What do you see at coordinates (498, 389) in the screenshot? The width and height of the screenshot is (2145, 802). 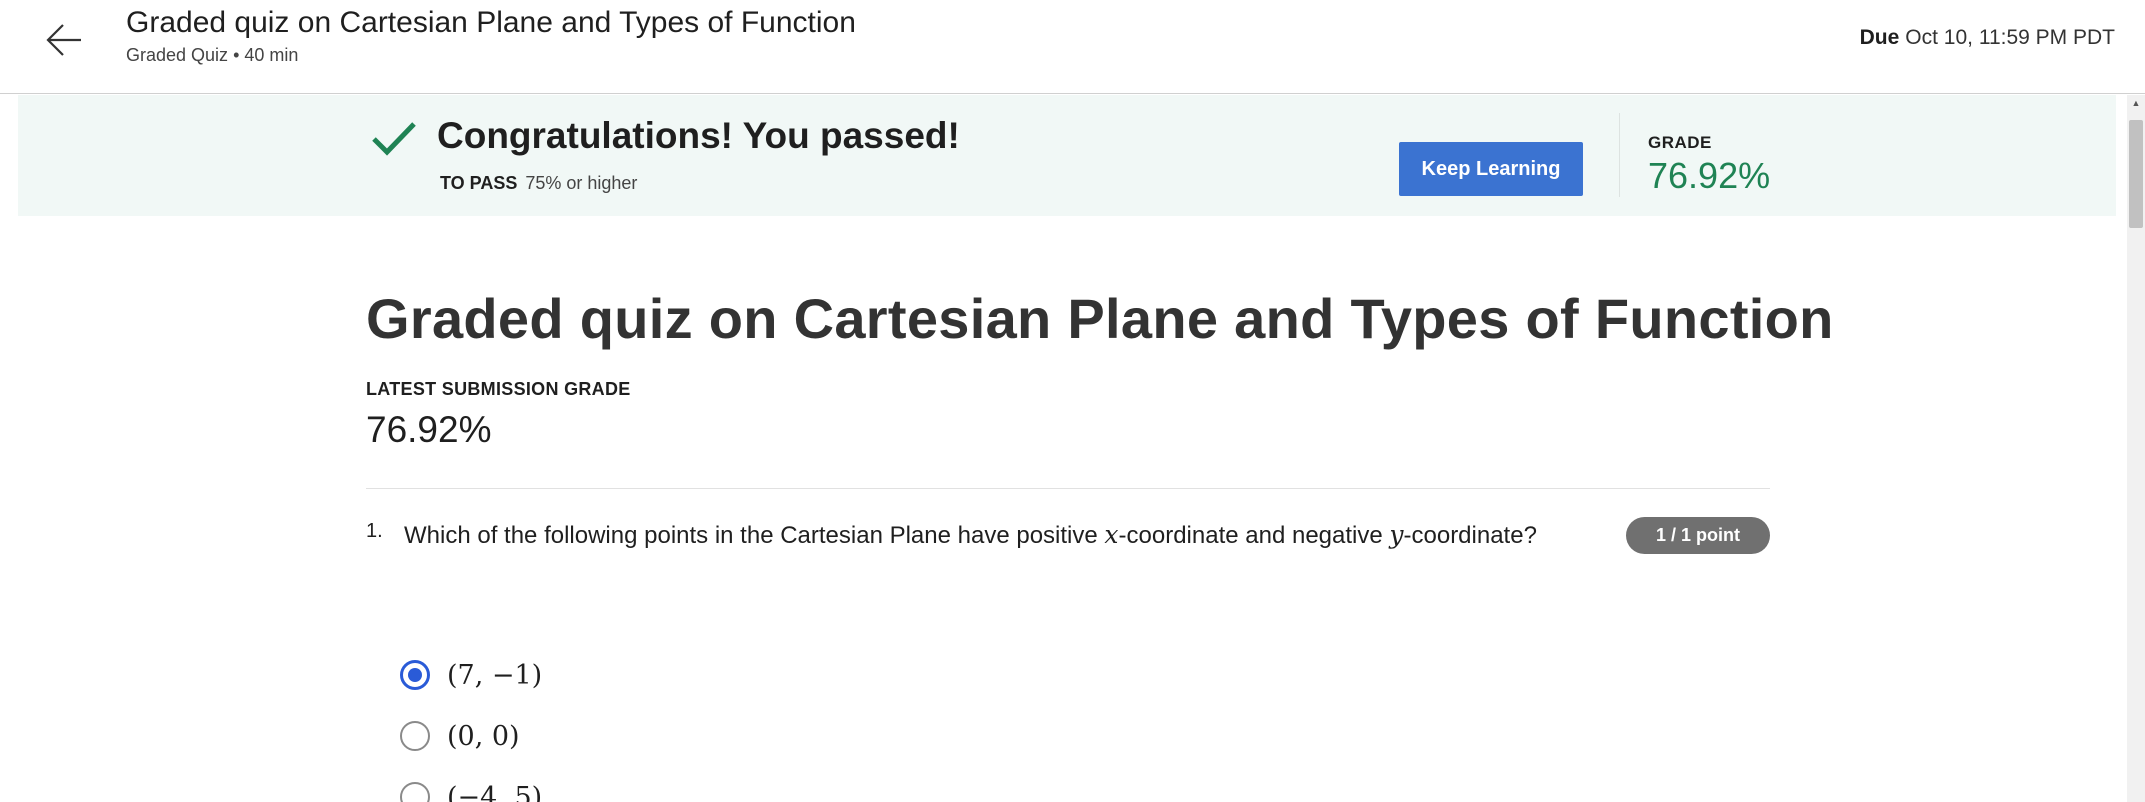 I see `latest-submission-label: LATEST SUBMISSION GRADE` at bounding box center [498, 389].